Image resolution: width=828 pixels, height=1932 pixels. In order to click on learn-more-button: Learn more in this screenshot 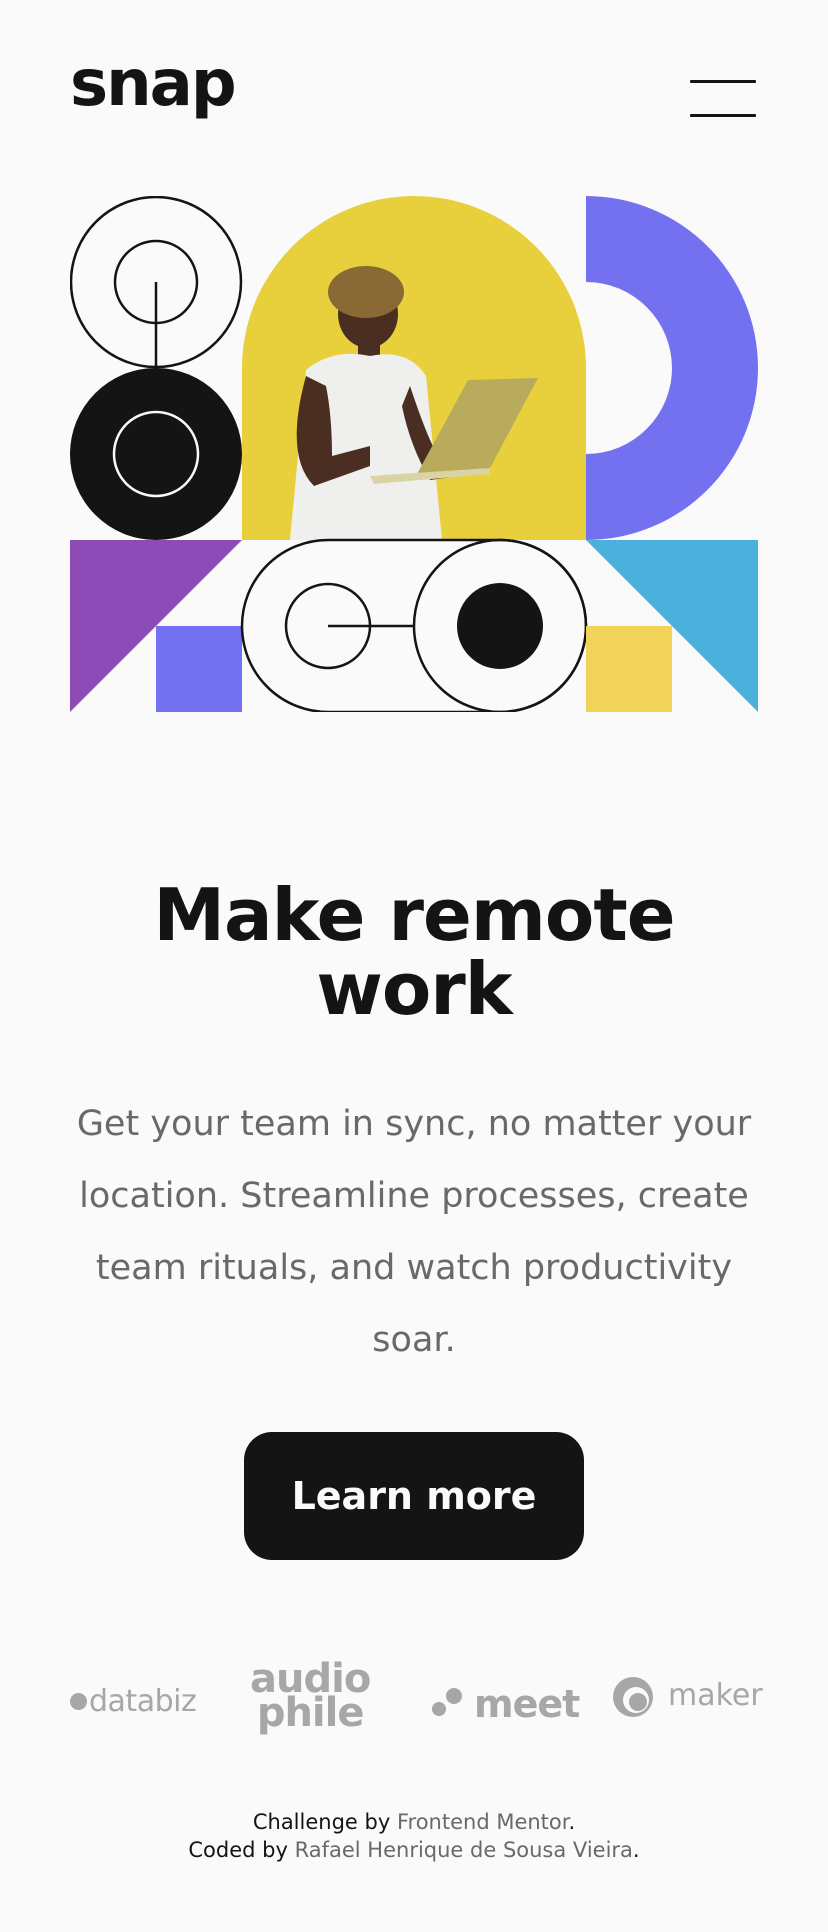, I will do `click(414, 1496)`.